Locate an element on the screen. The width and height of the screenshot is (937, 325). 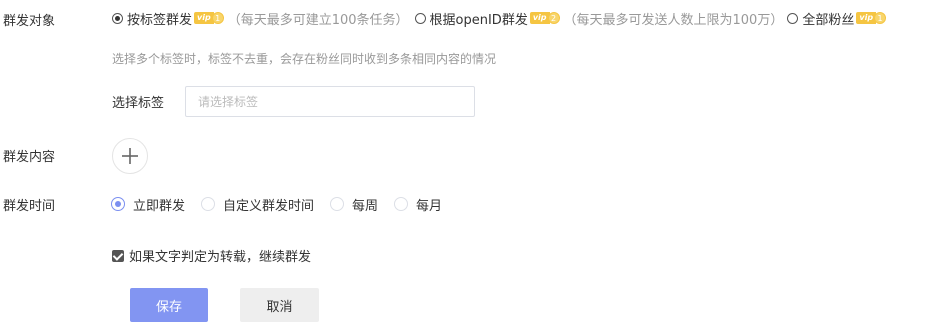
time-option-now: 立即群发 is located at coordinates (148, 204).